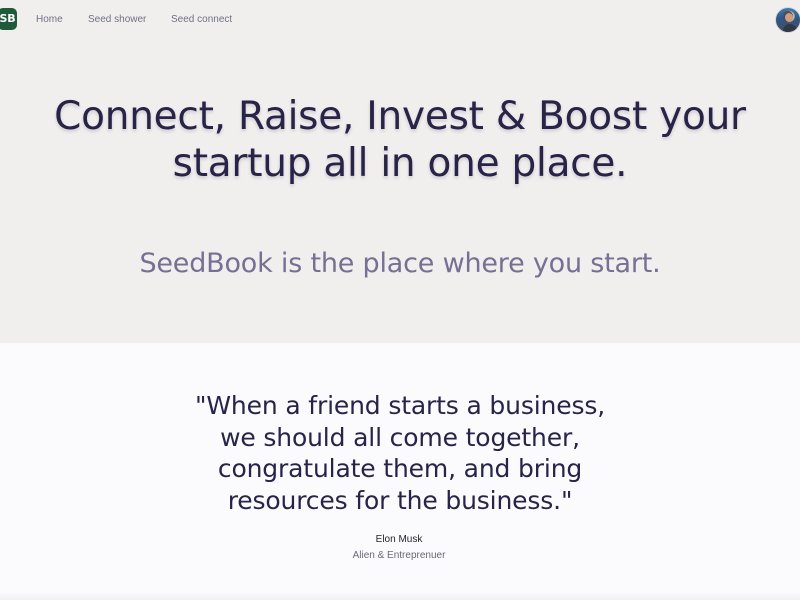 This screenshot has height=600, width=800. Describe the element at coordinates (201, 20) in the screenshot. I see `nav-seed-connect-link: Seed connect` at that location.